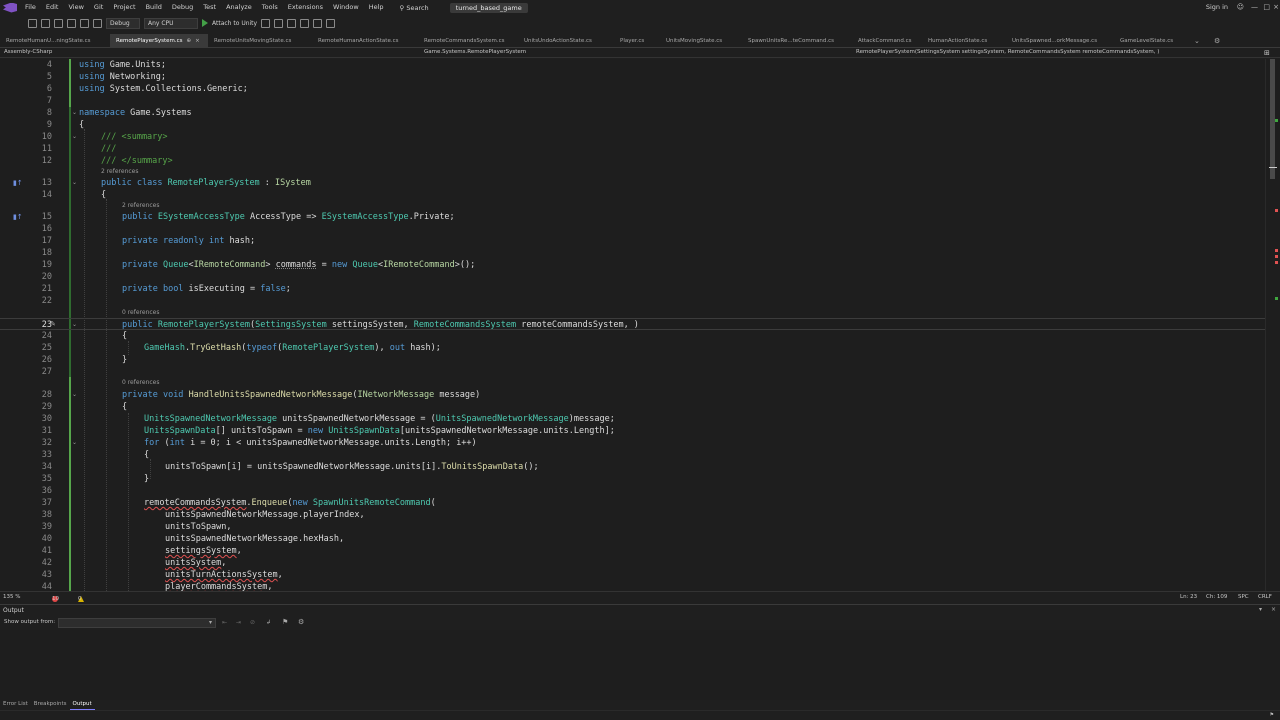 Image resolution: width=1280 pixels, height=720 pixels. Describe the element at coordinates (475, 52) in the screenshot. I see `type-dropdown: Game.Systems.RemotePlayerSystem` at that location.